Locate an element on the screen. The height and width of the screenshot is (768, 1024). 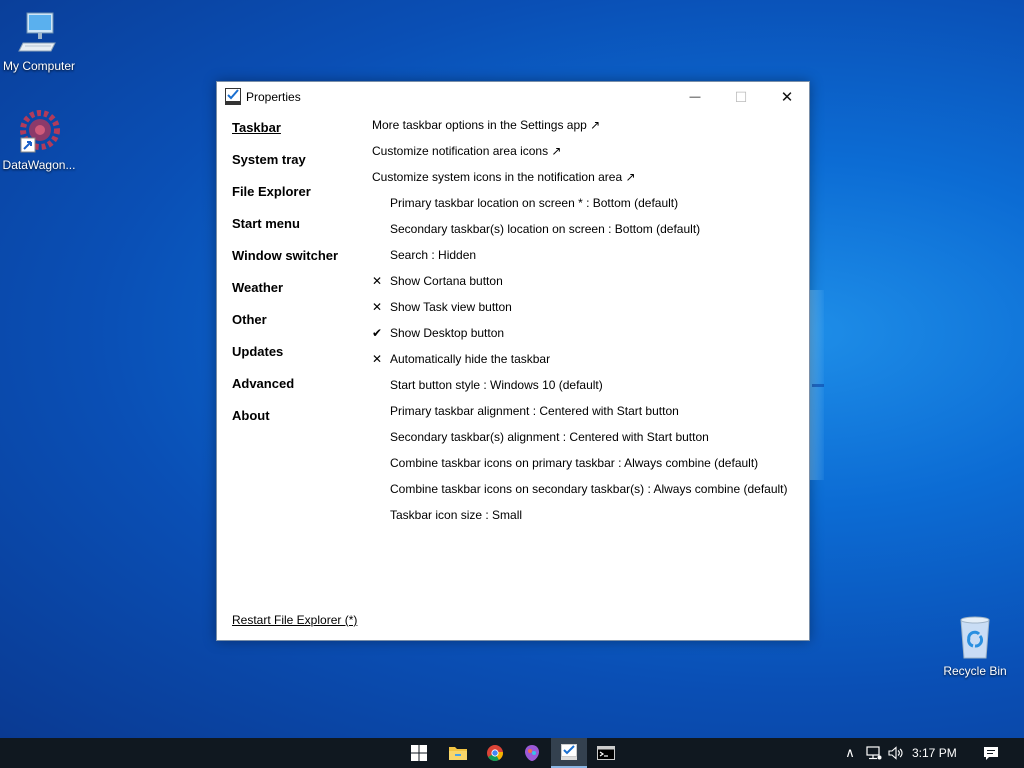
taskbar-clock: 3:17 PM is located at coordinates (934, 753).